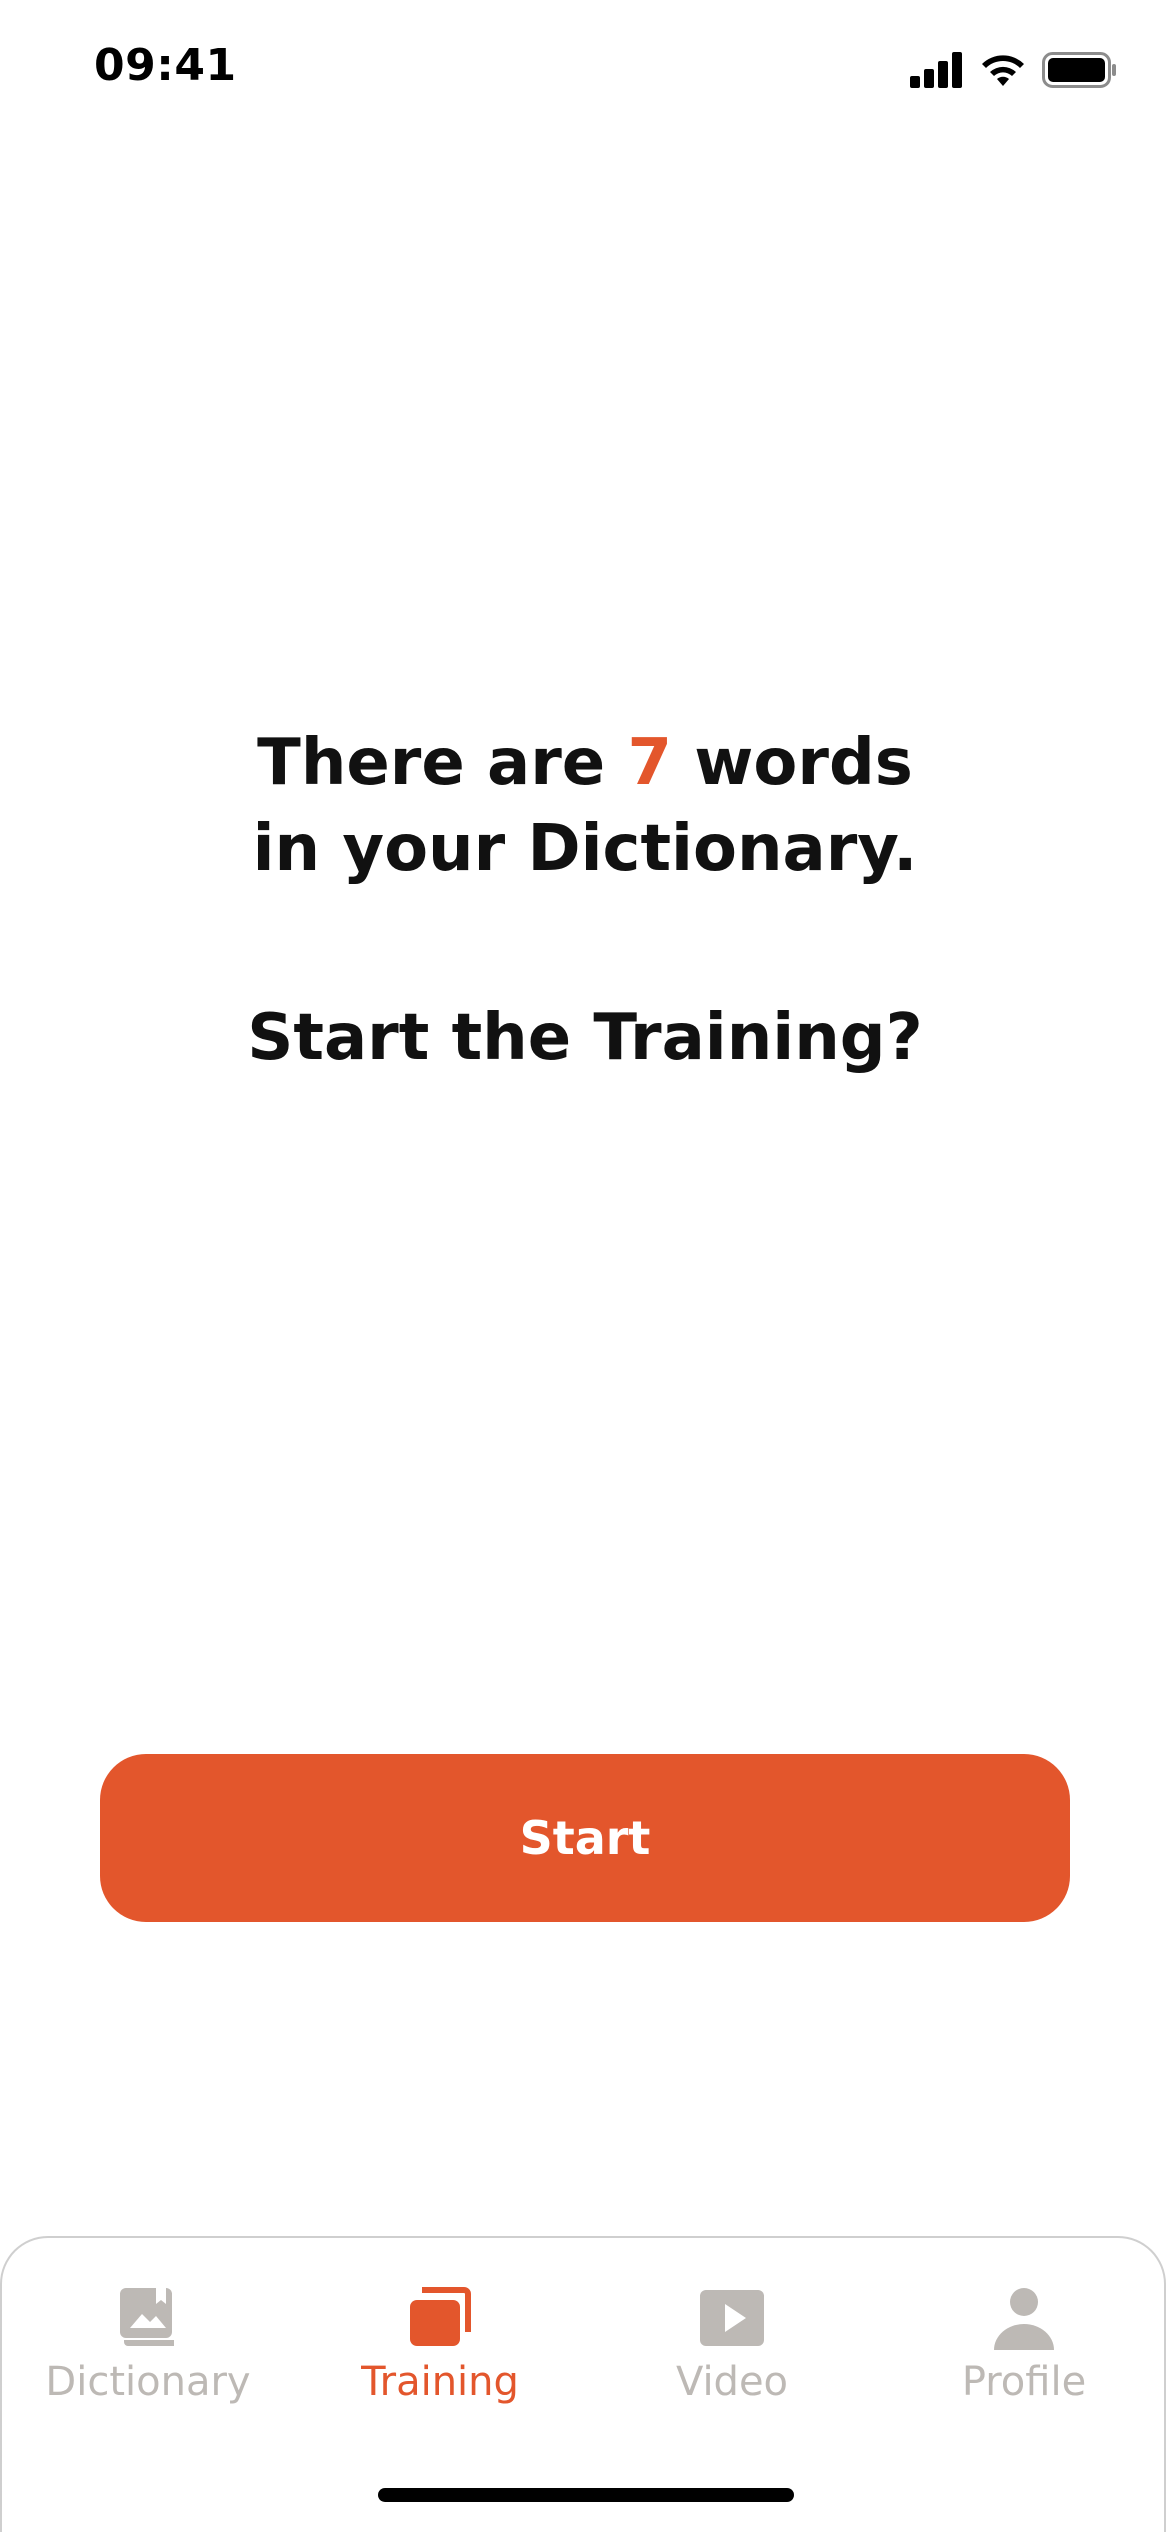 The image size is (1170, 2532). What do you see at coordinates (440, 2382) in the screenshot?
I see `tab-label: Training` at bounding box center [440, 2382].